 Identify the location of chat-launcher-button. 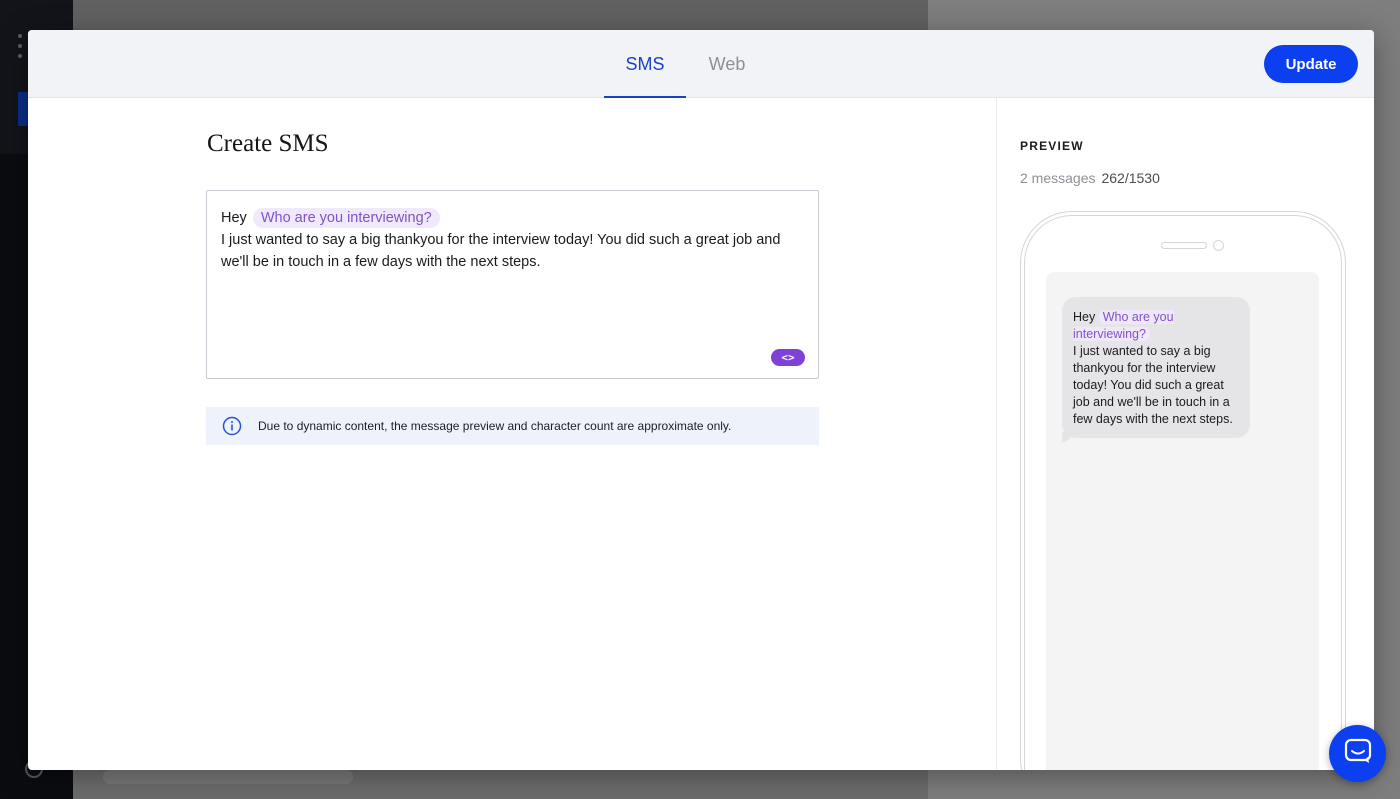
(1357, 753).